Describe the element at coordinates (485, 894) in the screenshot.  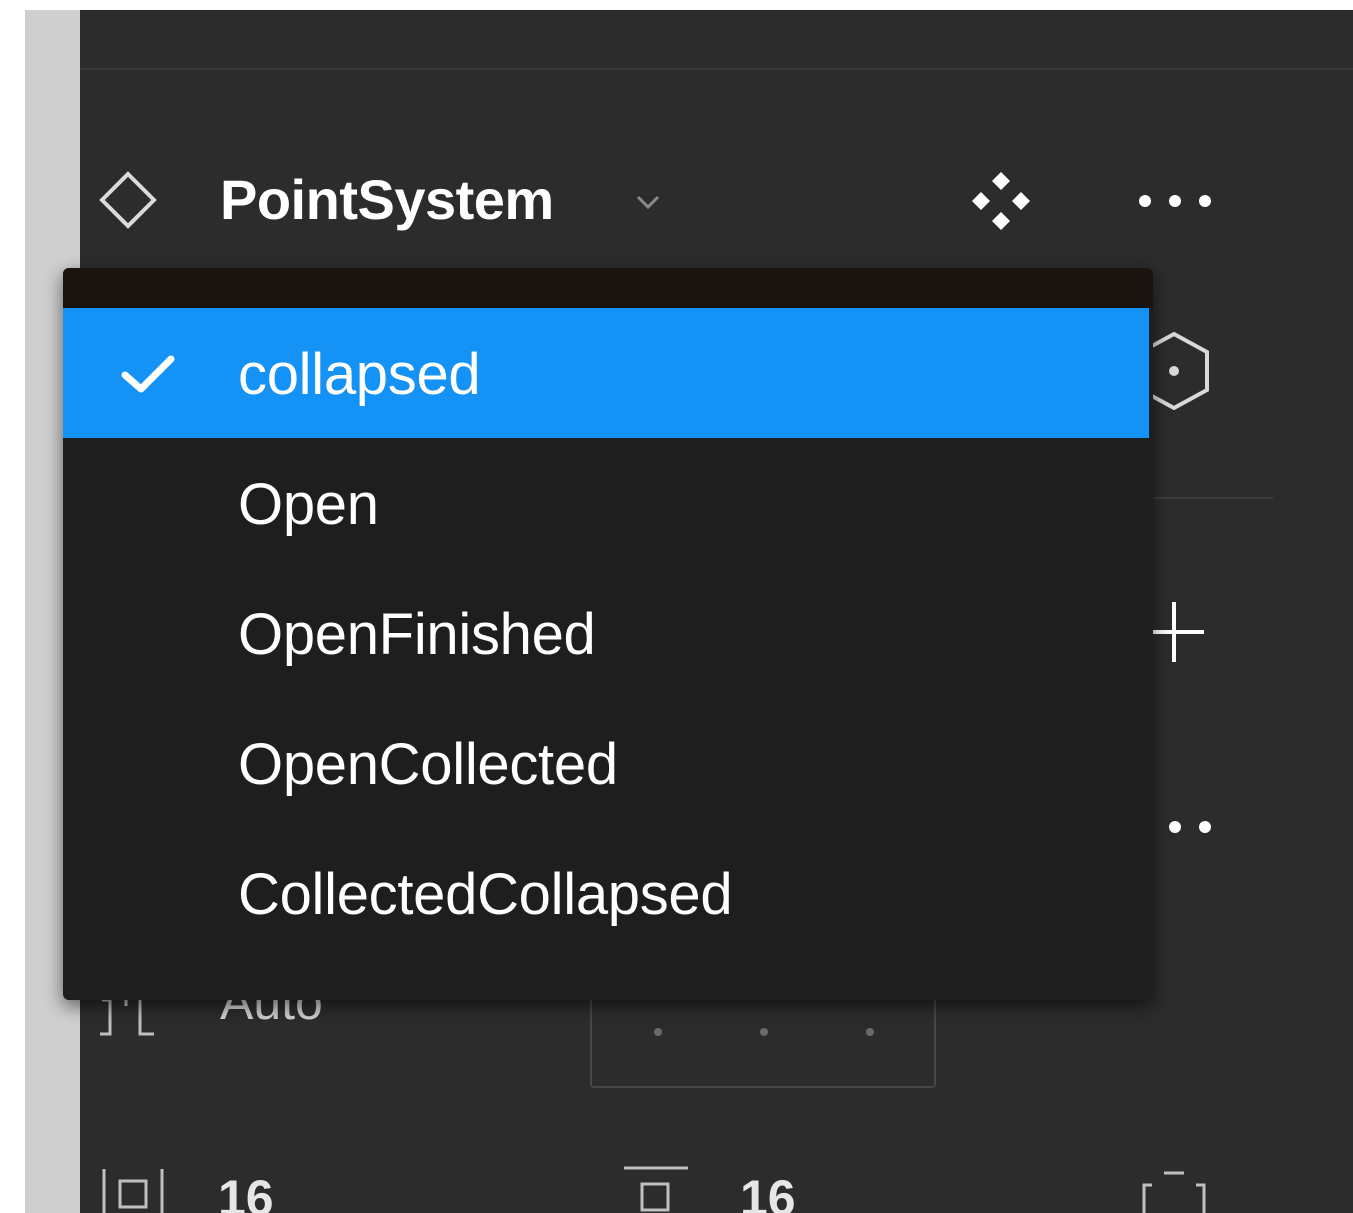
I see `dropdown-option-label: CollectedCollapsed` at that location.